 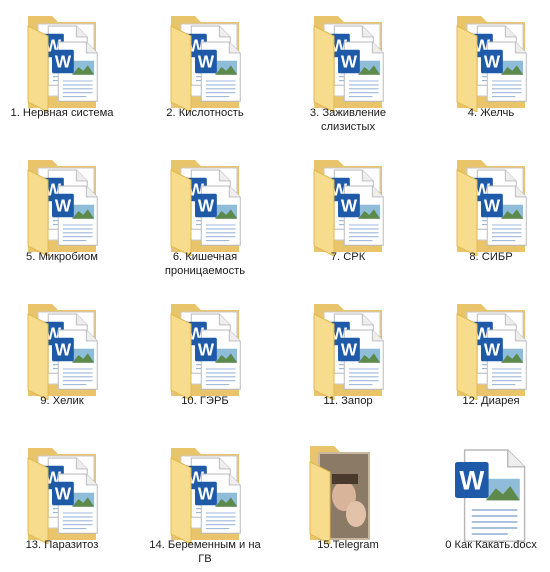 I want to click on item-label: 11. Запор, so click(x=348, y=401).